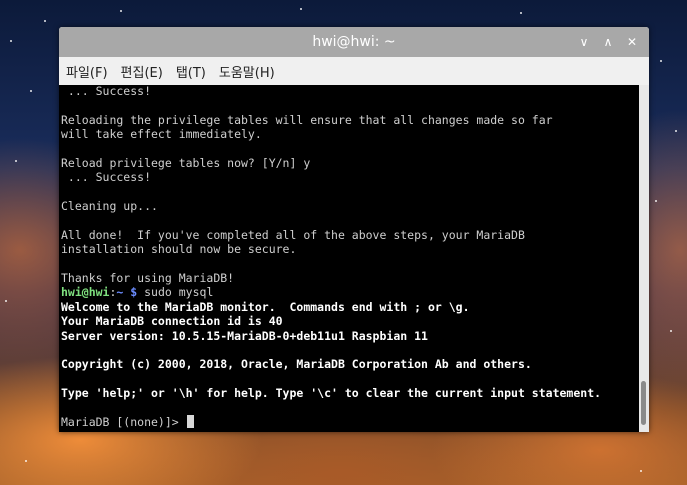 This screenshot has height=485, width=687. What do you see at coordinates (644, 258) in the screenshot?
I see `scrollbar` at bounding box center [644, 258].